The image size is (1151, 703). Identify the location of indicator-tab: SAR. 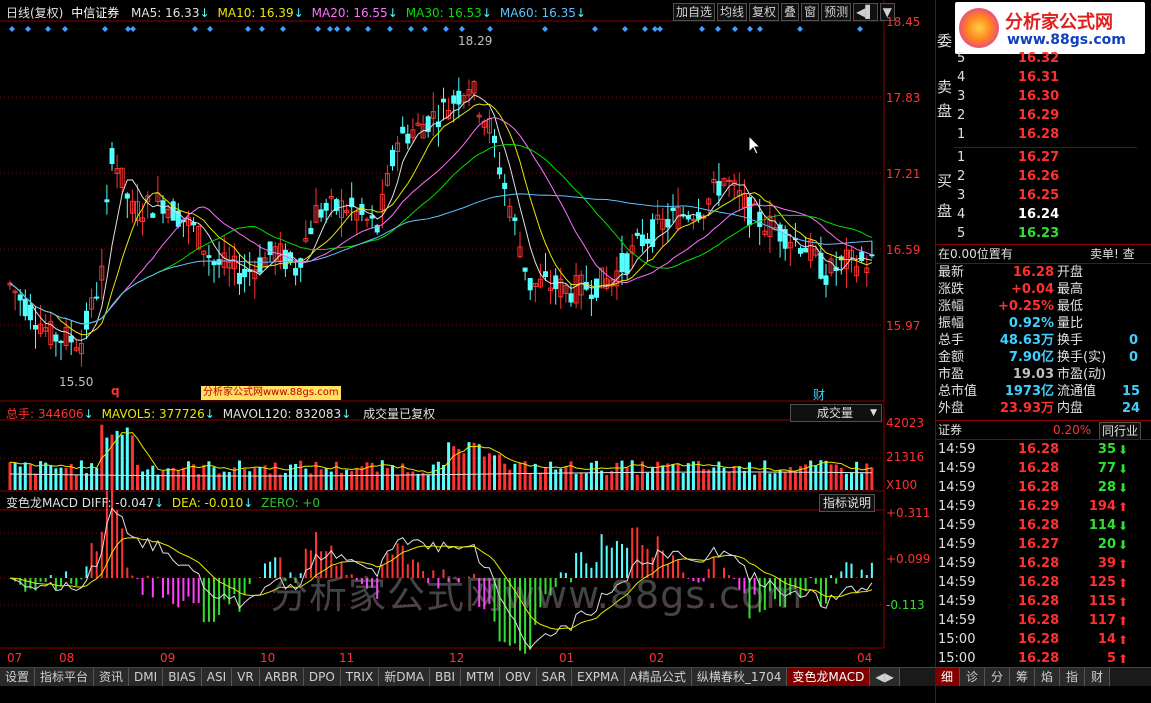
(554, 677).